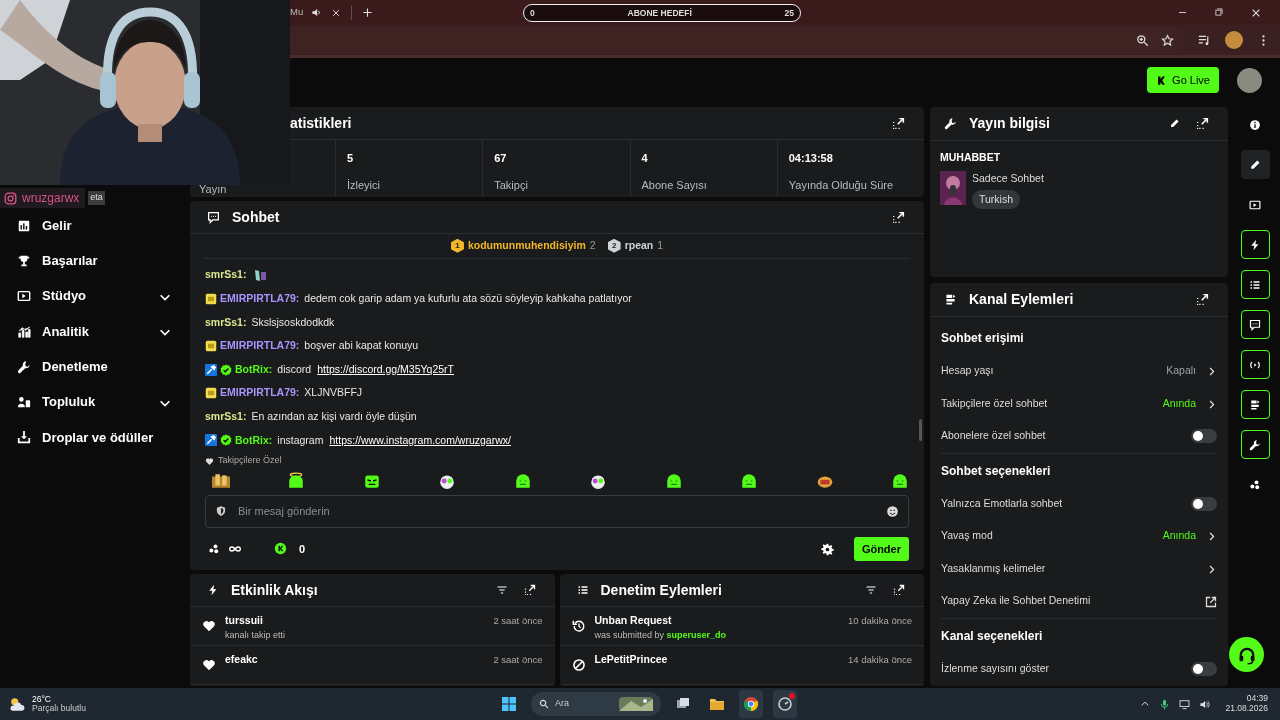  I want to click on setting-row: Hesap yaşı Kapalı, so click(1079, 371).